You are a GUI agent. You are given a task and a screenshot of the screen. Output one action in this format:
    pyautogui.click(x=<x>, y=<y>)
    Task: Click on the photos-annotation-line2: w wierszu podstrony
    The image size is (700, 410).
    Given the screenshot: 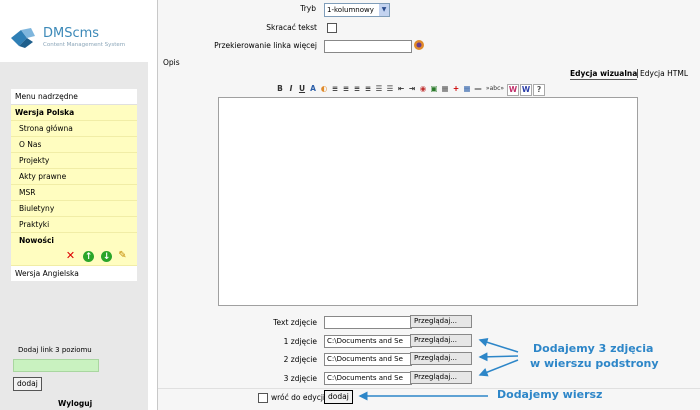 What is the action you would take?
    pyautogui.click(x=594, y=363)
    